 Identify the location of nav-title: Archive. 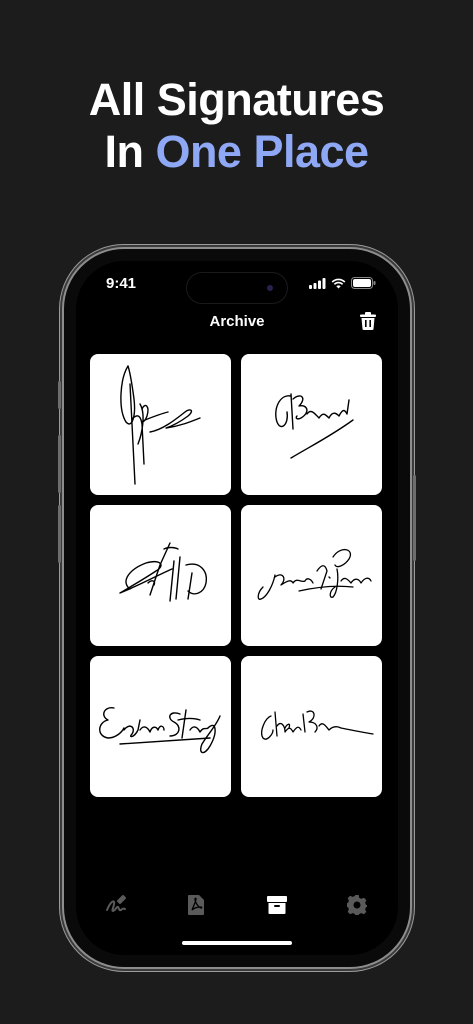
(237, 321).